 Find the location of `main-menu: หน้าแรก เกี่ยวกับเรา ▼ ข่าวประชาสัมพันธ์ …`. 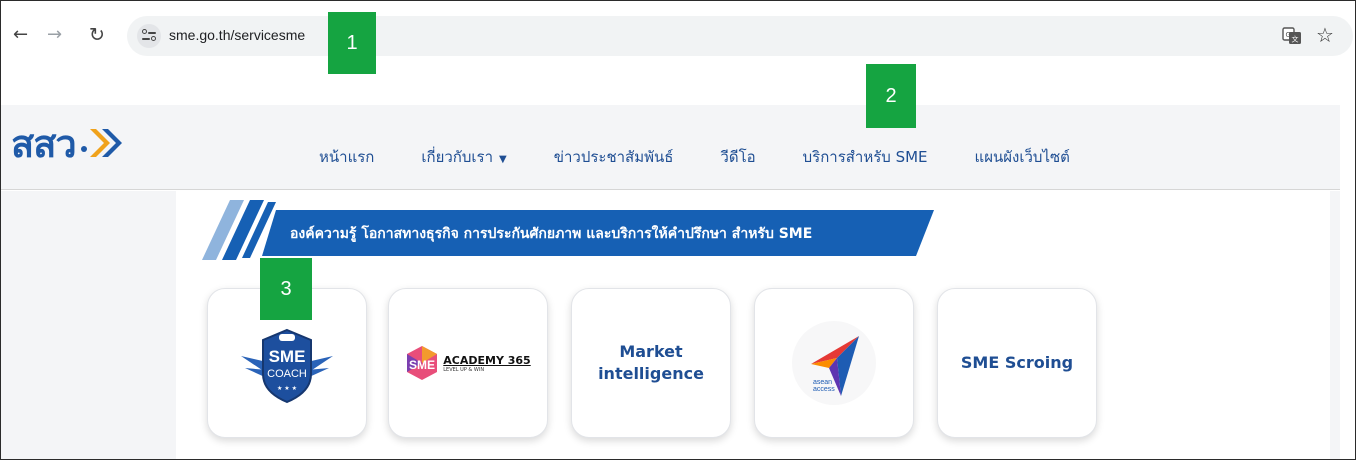

main-menu: หน้าแรก เกี่ยวกับเรา ▼ ข่าวประชาสัมพันธ์ … is located at coordinates (718, 157).